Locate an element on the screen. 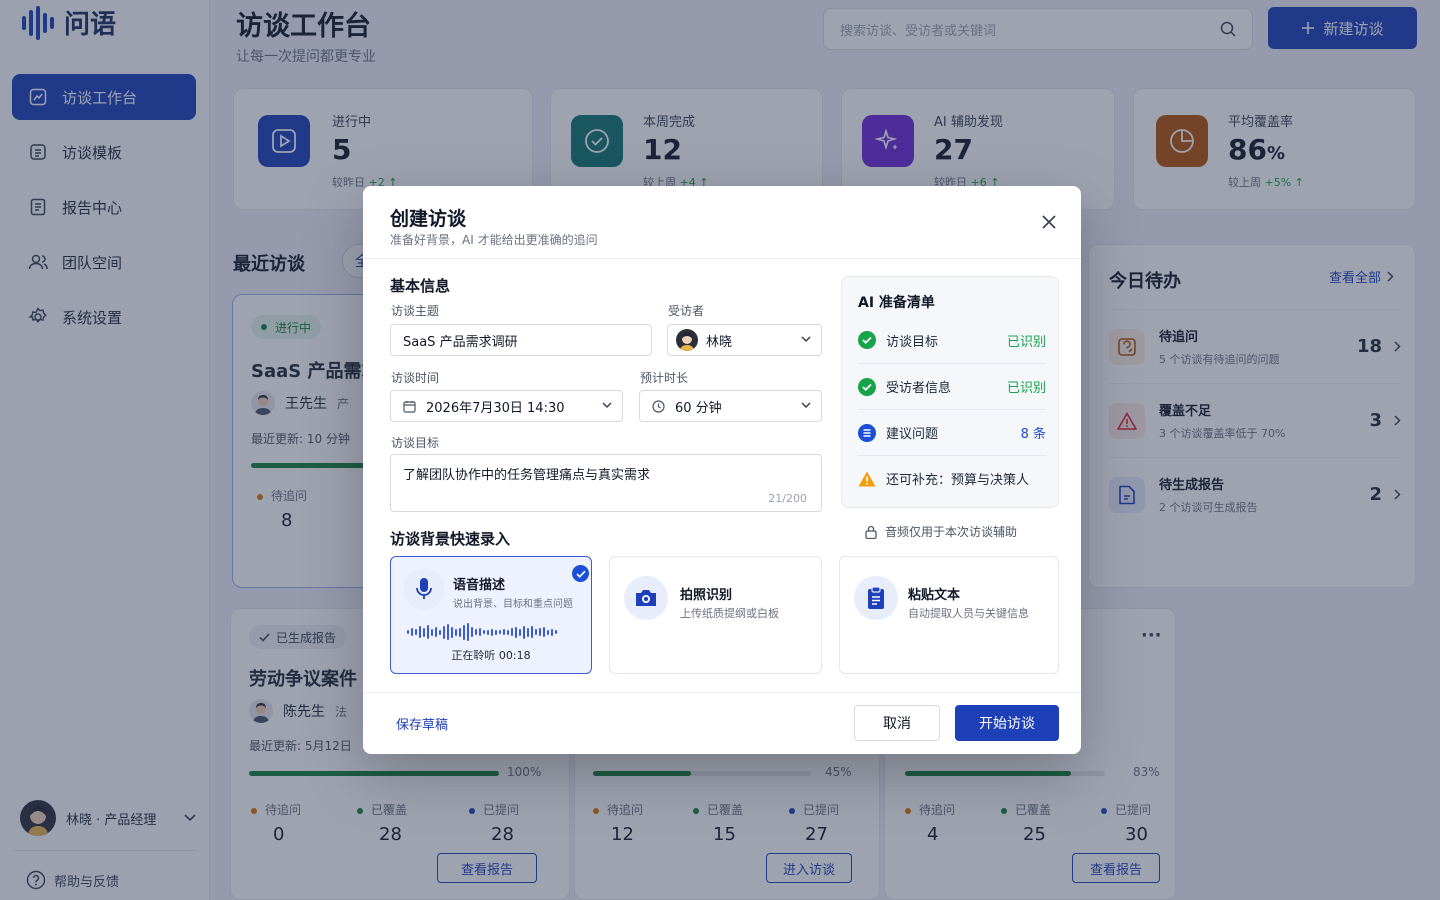 The height and width of the screenshot is (900, 1440). start-interview-button: 开始访谈 is located at coordinates (1007, 723).